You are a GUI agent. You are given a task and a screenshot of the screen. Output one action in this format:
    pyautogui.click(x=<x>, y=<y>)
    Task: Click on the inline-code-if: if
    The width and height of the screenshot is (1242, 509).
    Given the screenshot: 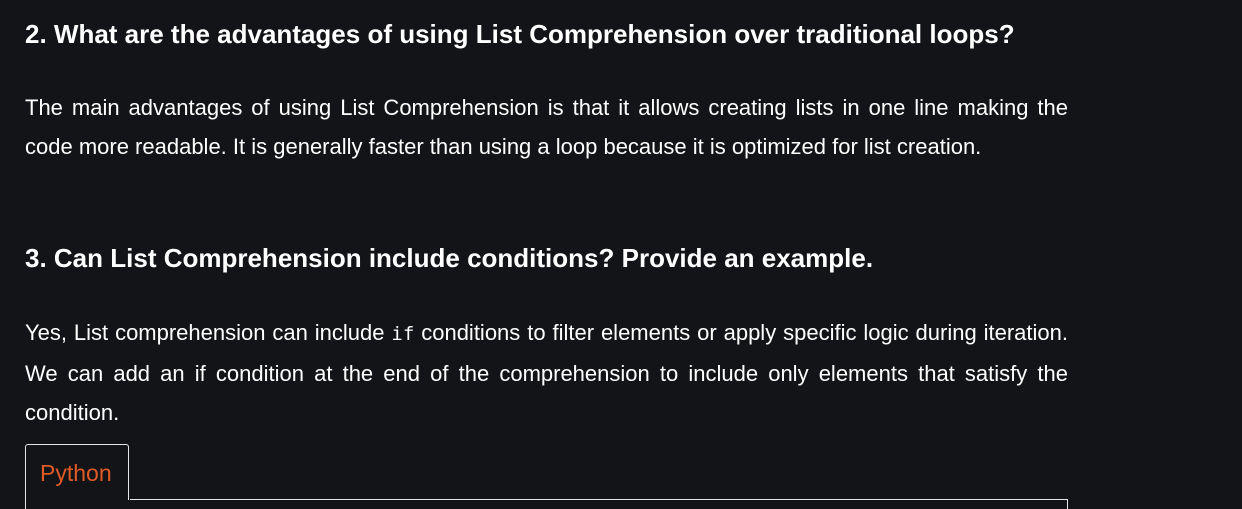 What is the action you would take?
    pyautogui.click(x=403, y=334)
    